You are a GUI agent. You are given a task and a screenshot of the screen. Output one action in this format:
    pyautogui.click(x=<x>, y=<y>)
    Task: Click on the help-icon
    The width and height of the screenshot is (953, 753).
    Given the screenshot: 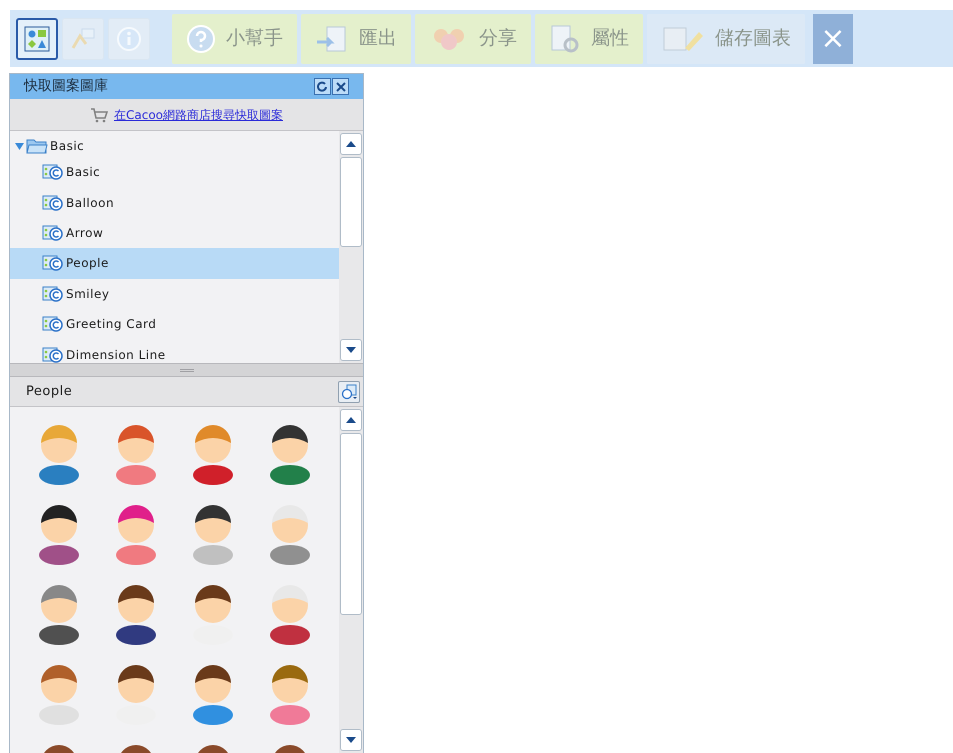 What is the action you would take?
    pyautogui.click(x=201, y=39)
    